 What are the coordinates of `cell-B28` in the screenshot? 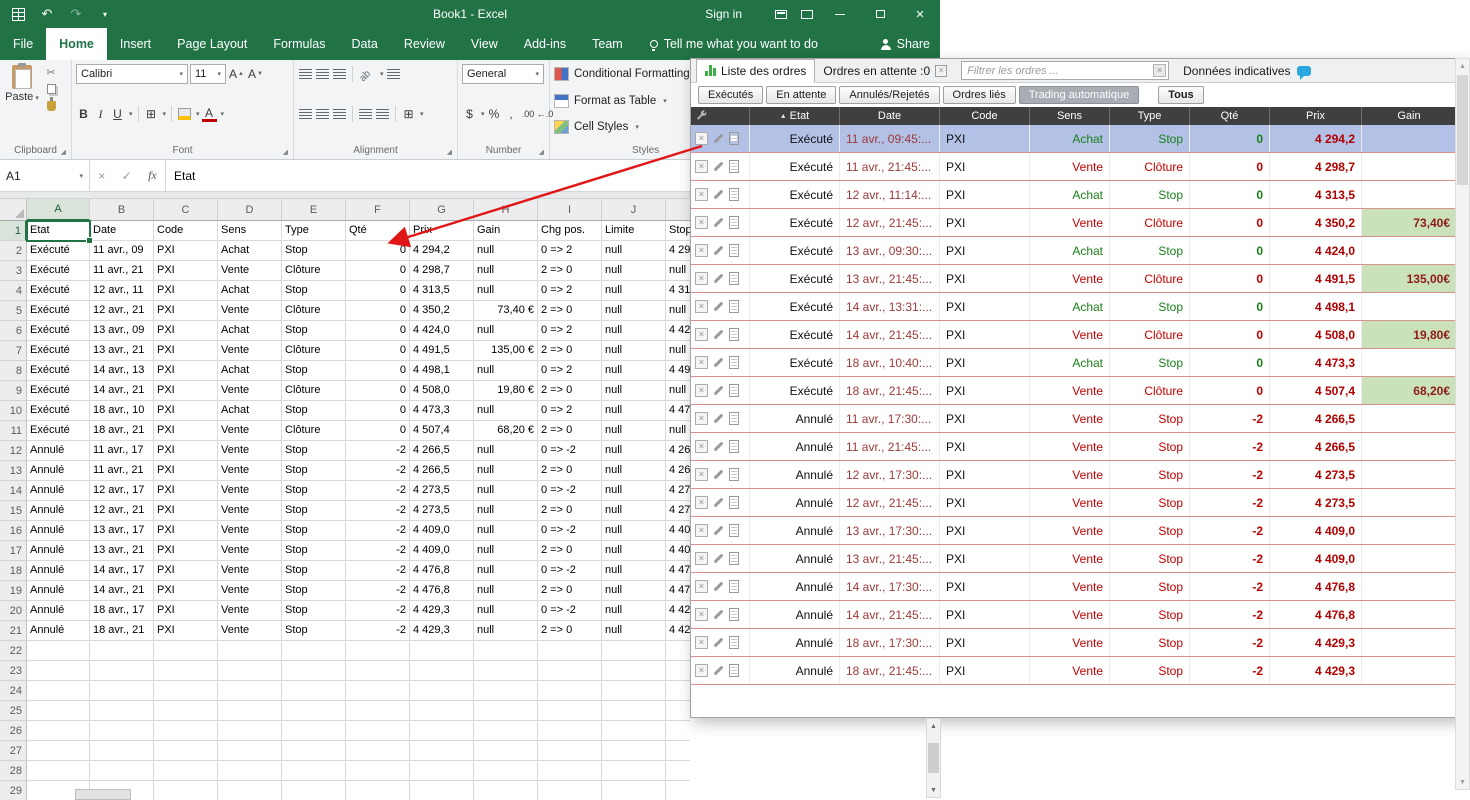 It's located at (122, 771).